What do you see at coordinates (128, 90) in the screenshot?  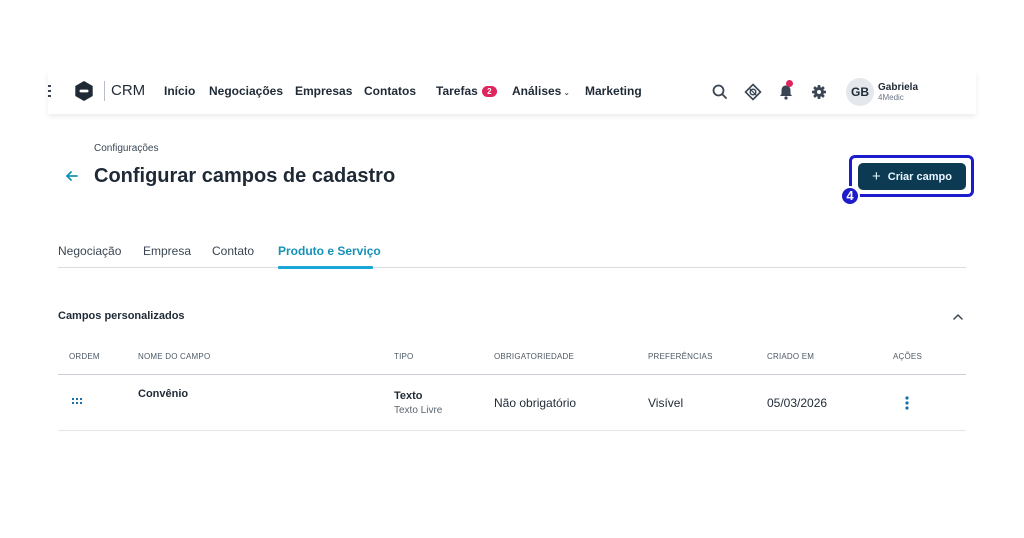 I see `brand-name: CRM` at bounding box center [128, 90].